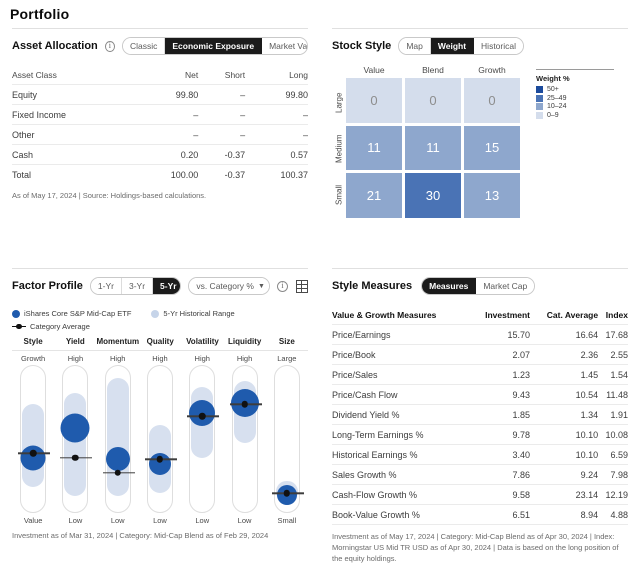 Image resolution: width=640 pixels, height=569 pixels. What do you see at coordinates (401, 494) in the screenshot?
I see `cell-measure: Cash-Flow Growth %` at bounding box center [401, 494].